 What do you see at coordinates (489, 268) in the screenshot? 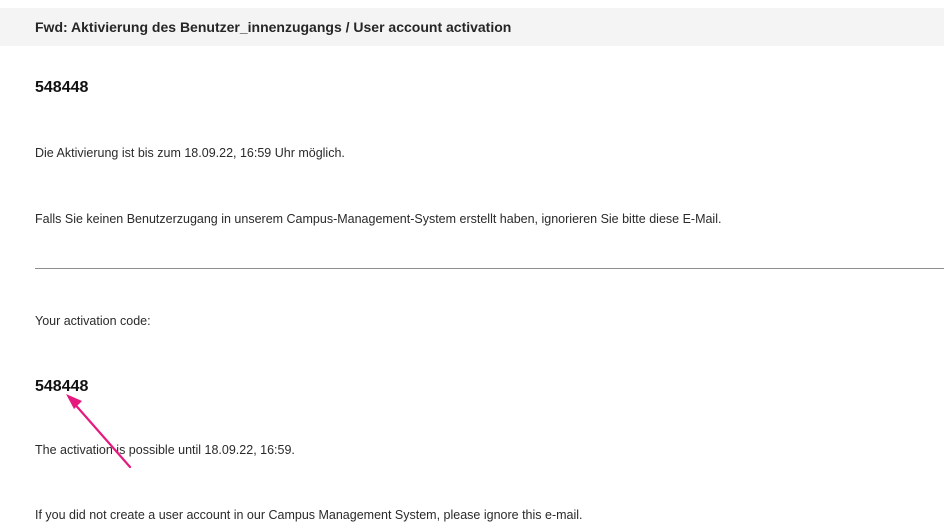
I see `horizontal-divider` at bounding box center [489, 268].